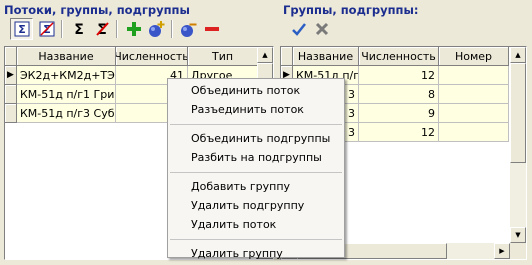 The height and width of the screenshot is (265, 532). What do you see at coordinates (11, 75) in the screenshot?
I see `row-indicator: ▶` at bounding box center [11, 75].